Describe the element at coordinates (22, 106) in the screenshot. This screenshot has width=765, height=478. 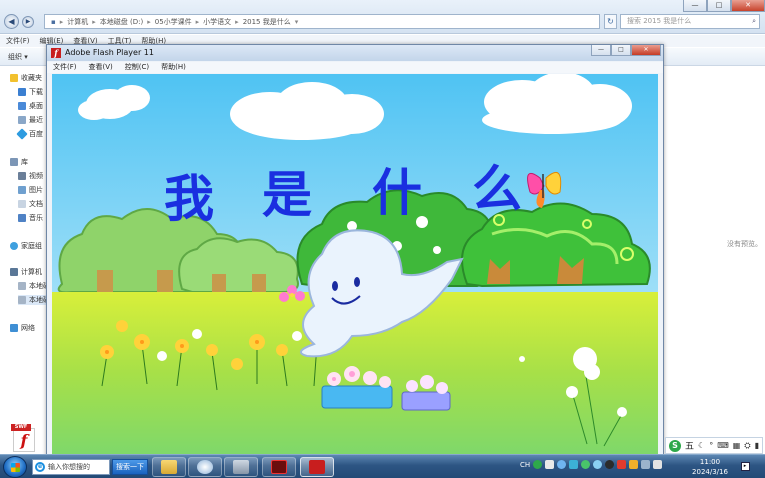
I see `desktop-icon` at that location.